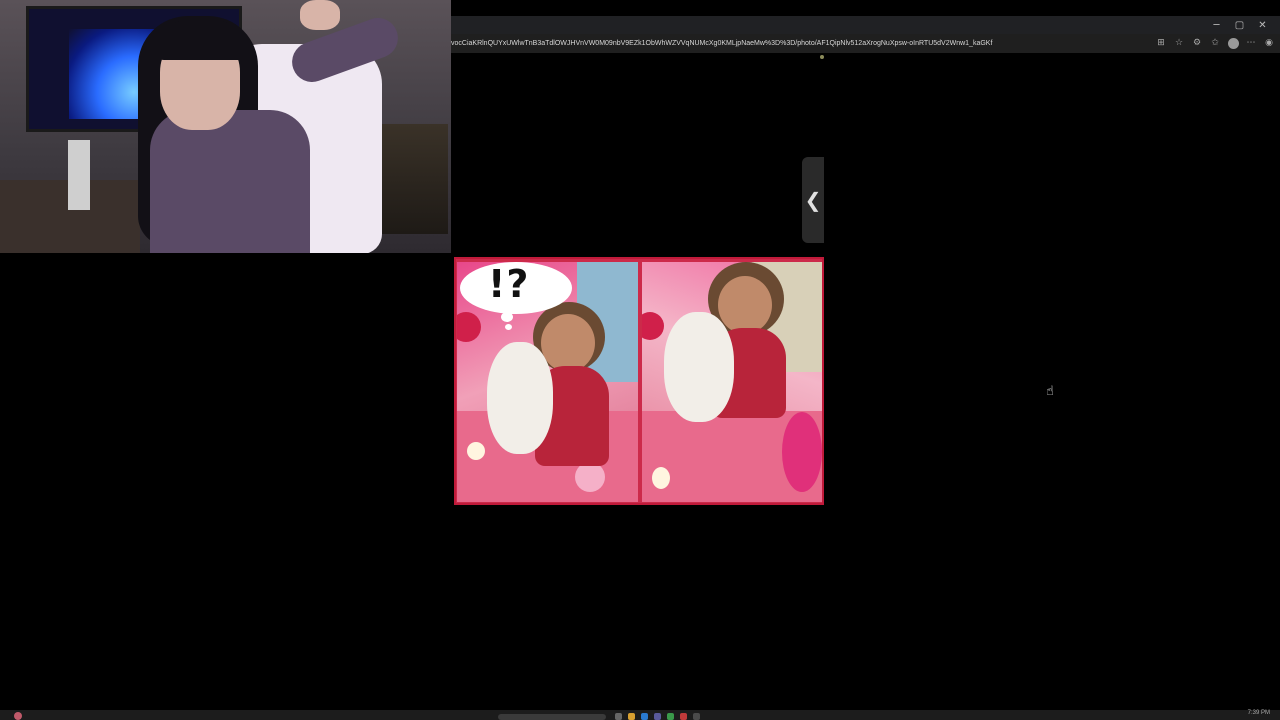  I want to click on profile-icon, so click(1233, 43).